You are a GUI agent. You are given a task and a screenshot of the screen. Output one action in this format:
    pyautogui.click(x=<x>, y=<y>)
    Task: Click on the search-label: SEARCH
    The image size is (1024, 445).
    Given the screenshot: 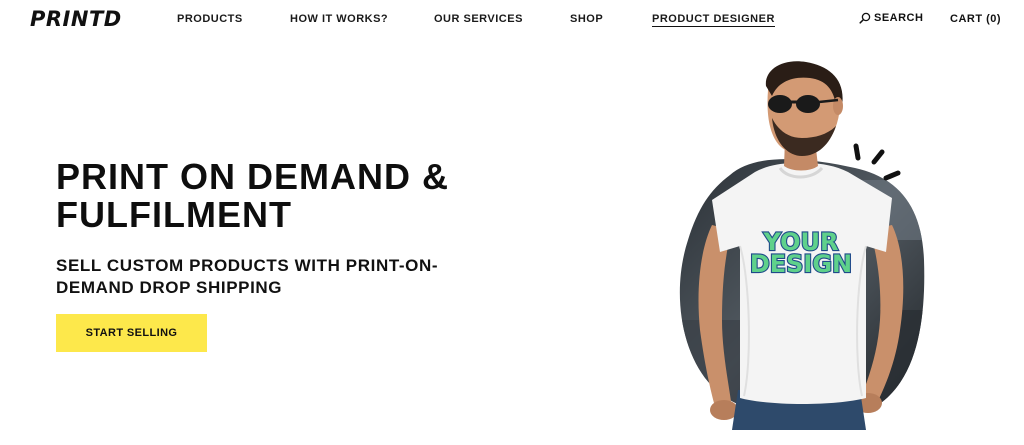 What is the action you would take?
    pyautogui.click(x=899, y=18)
    